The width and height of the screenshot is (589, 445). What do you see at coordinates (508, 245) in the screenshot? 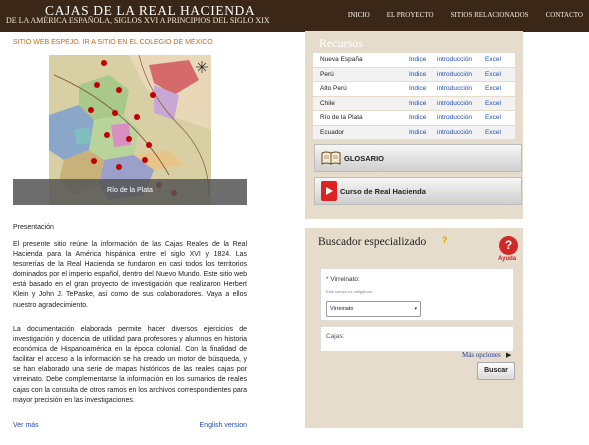
I see `help-icon: ?` at bounding box center [508, 245].